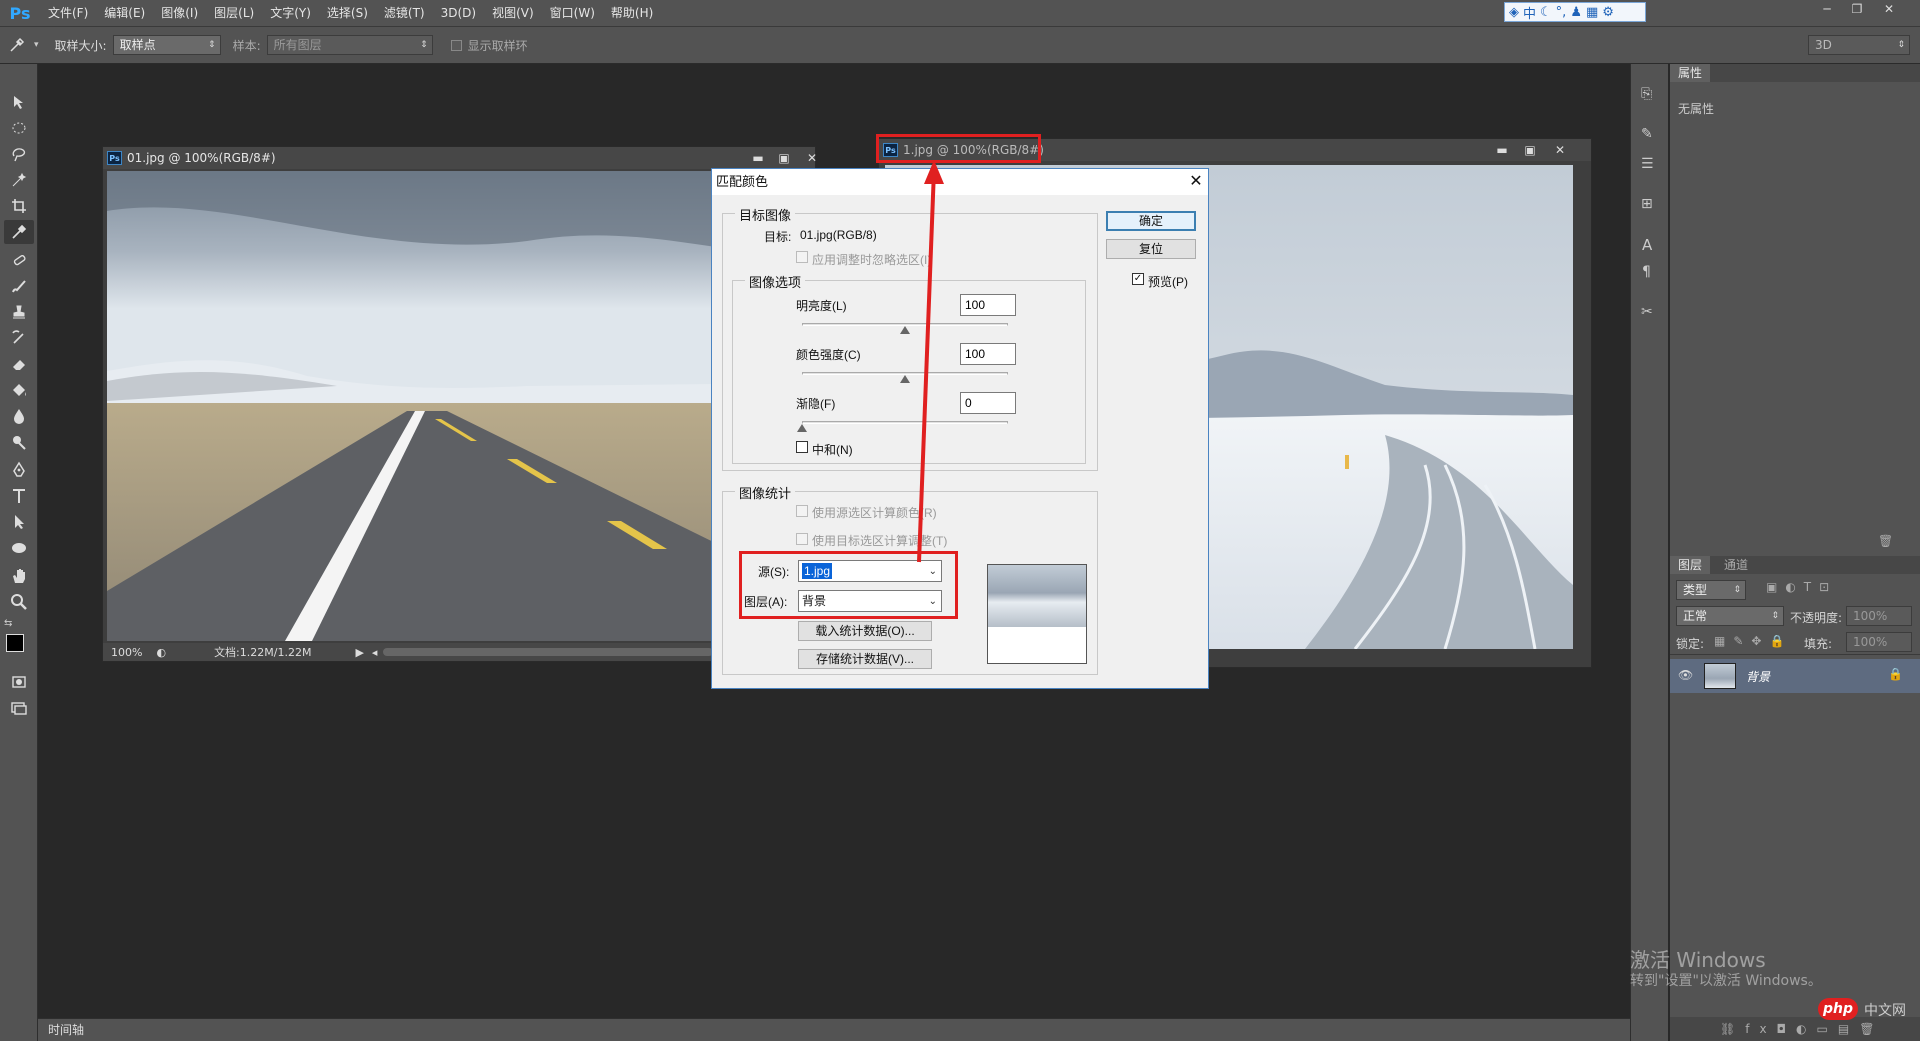  Describe the element at coordinates (347, 13) in the screenshot. I see `menu-select: 选择(S)` at that location.